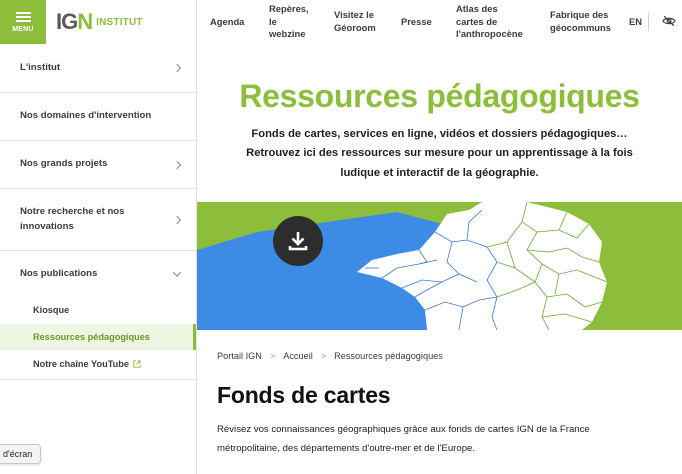  Describe the element at coordinates (98, 310) in the screenshot. I see `sidebar-subitem-kiosque: Kiosque` at that location.